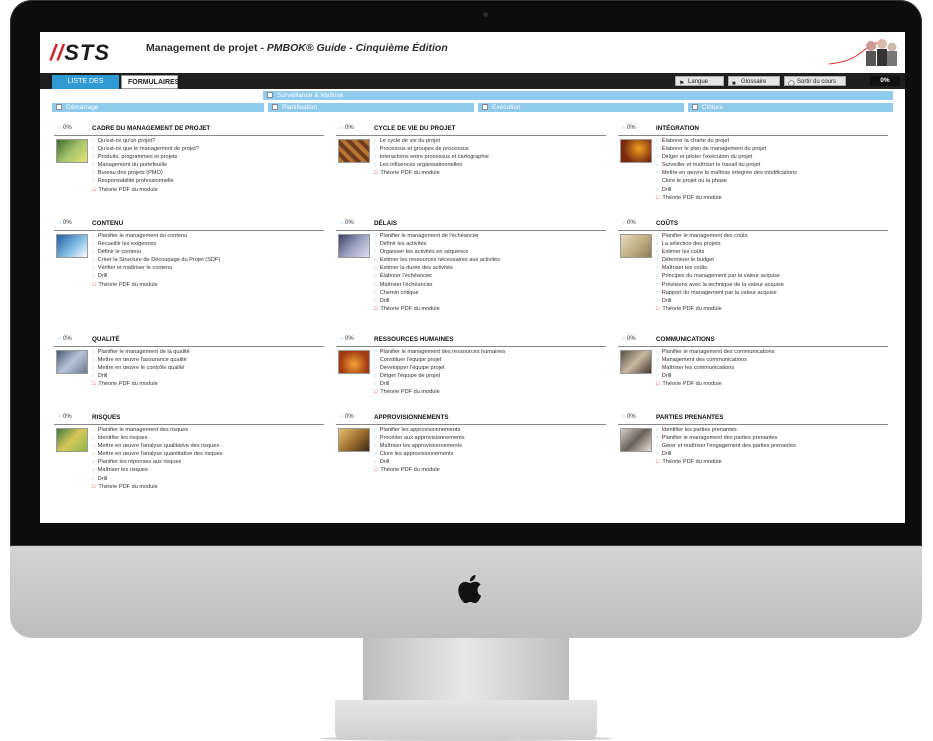 The height and width of the screenshot is (741, 933). I want to click on lesson-item: Planifier le management de l'échéancier, so click(437, 236).